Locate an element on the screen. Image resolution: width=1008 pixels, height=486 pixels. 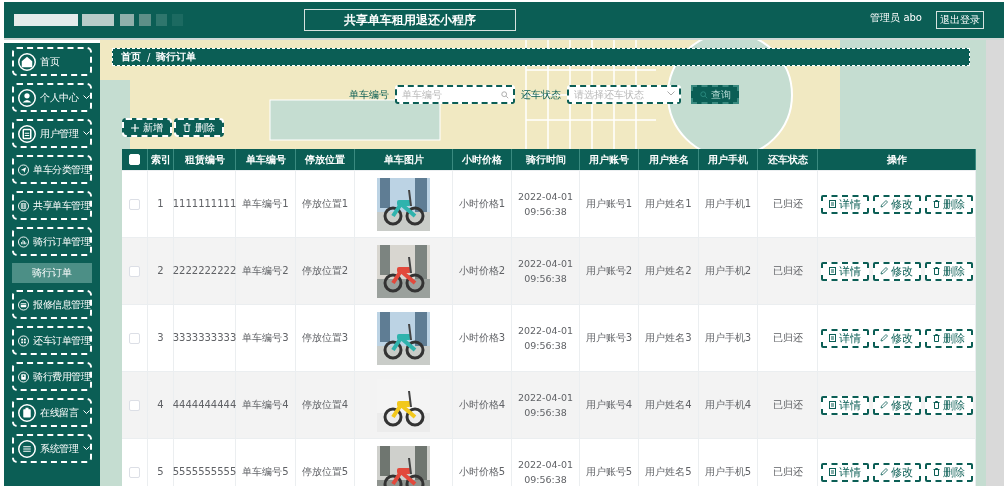
table-cell: 5 is located at coordinates (161, 462).